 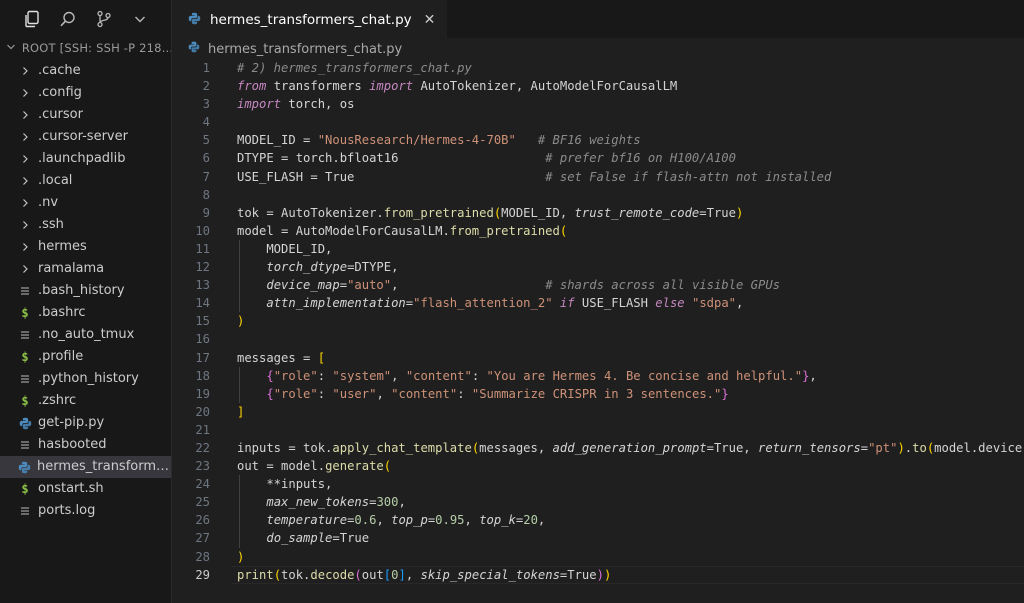 I want to click on python-file-icon, so click(x=25, y=423).